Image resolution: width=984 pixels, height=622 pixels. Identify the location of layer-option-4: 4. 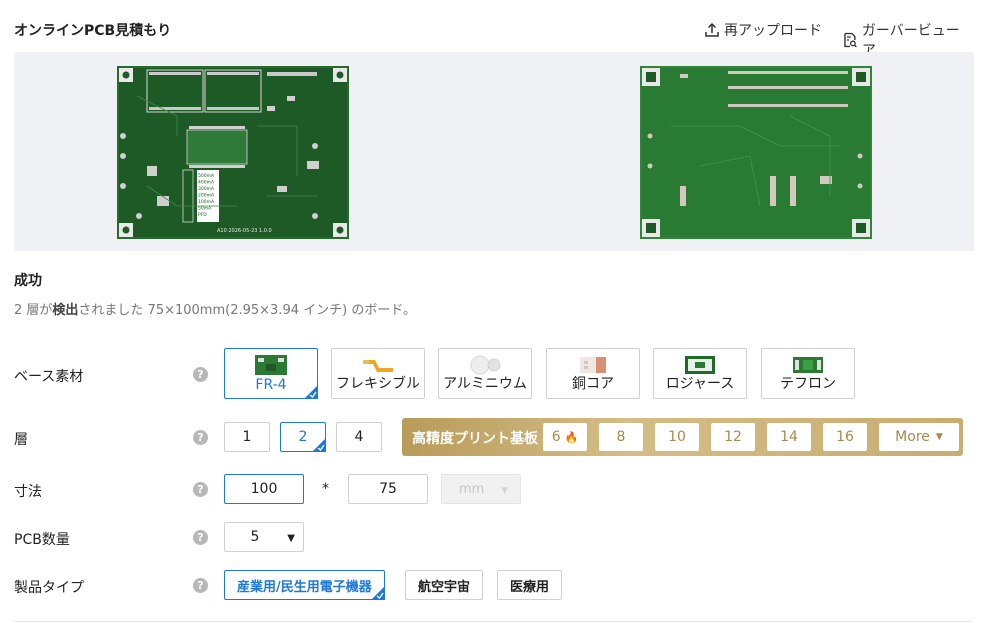
(359, 437).